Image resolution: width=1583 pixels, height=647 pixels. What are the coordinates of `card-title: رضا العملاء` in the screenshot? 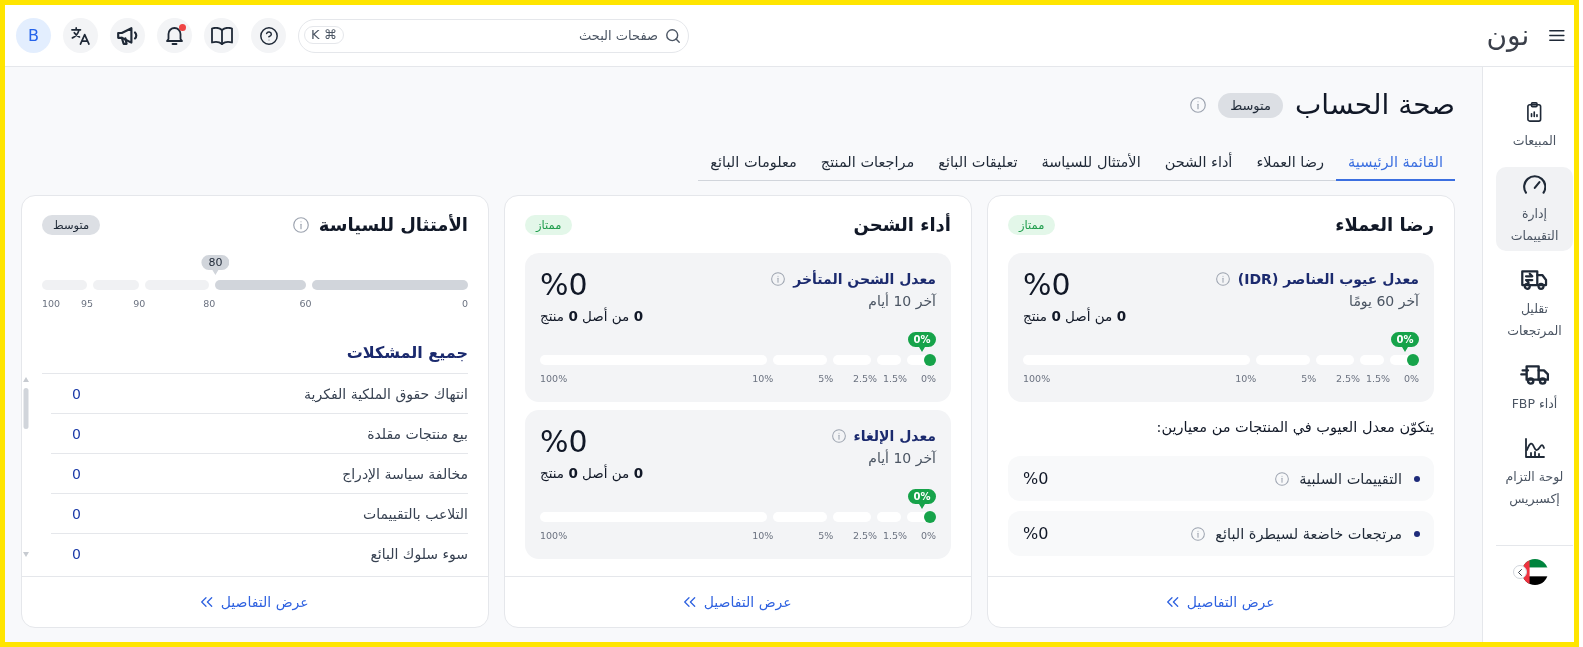 It's located at (1384, 225).